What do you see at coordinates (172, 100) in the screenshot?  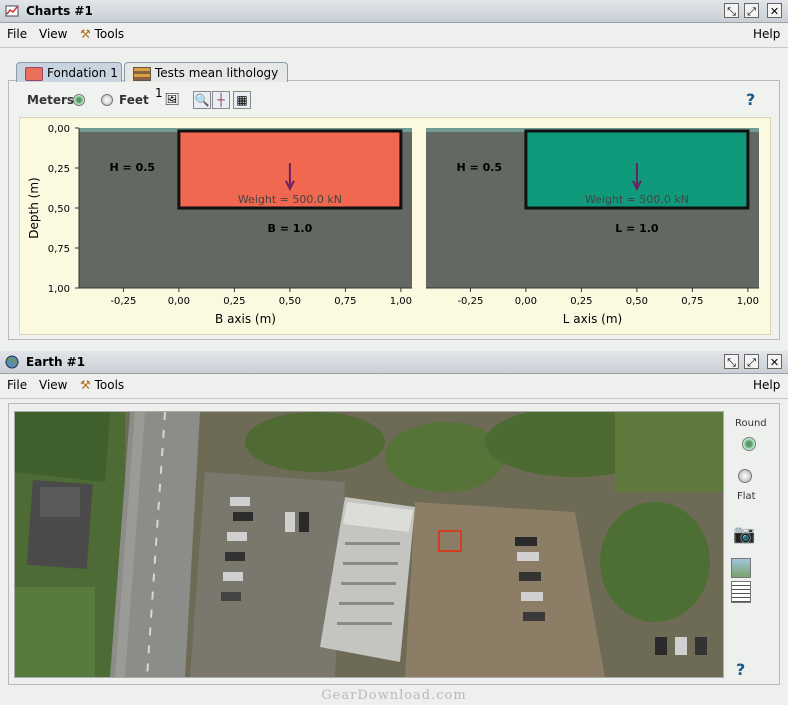 I see `export-image-icon: 🖼` at bounding box center [172, 100].